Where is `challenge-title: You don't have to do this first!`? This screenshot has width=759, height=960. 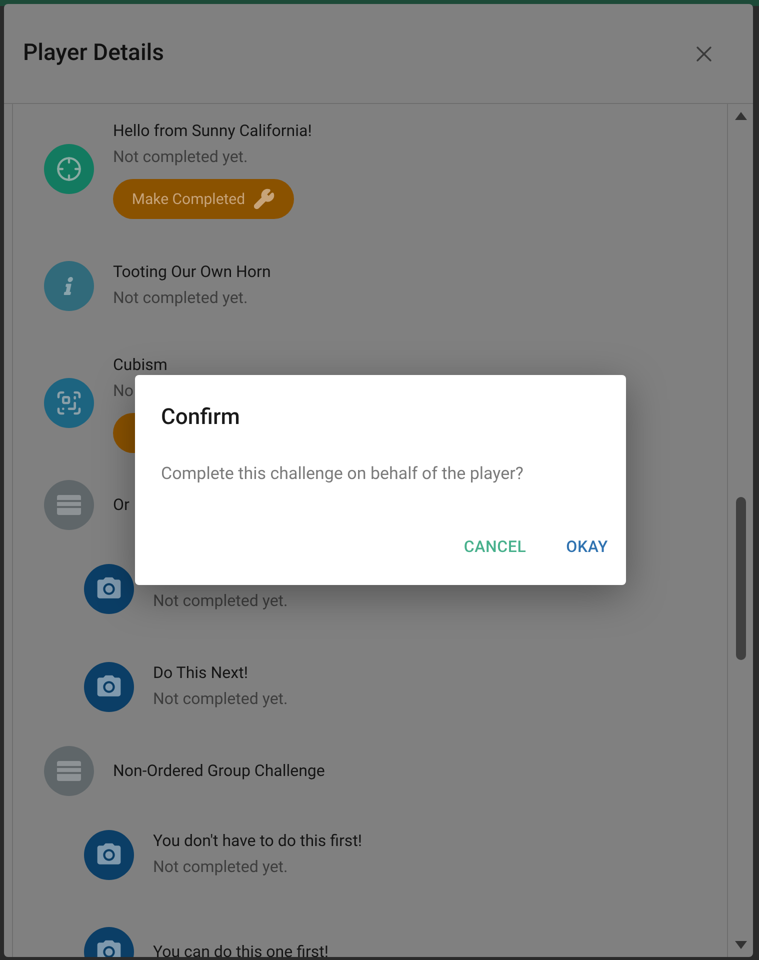 challenge-title: You don't have to do this first! is located at coordinates (257, 841).